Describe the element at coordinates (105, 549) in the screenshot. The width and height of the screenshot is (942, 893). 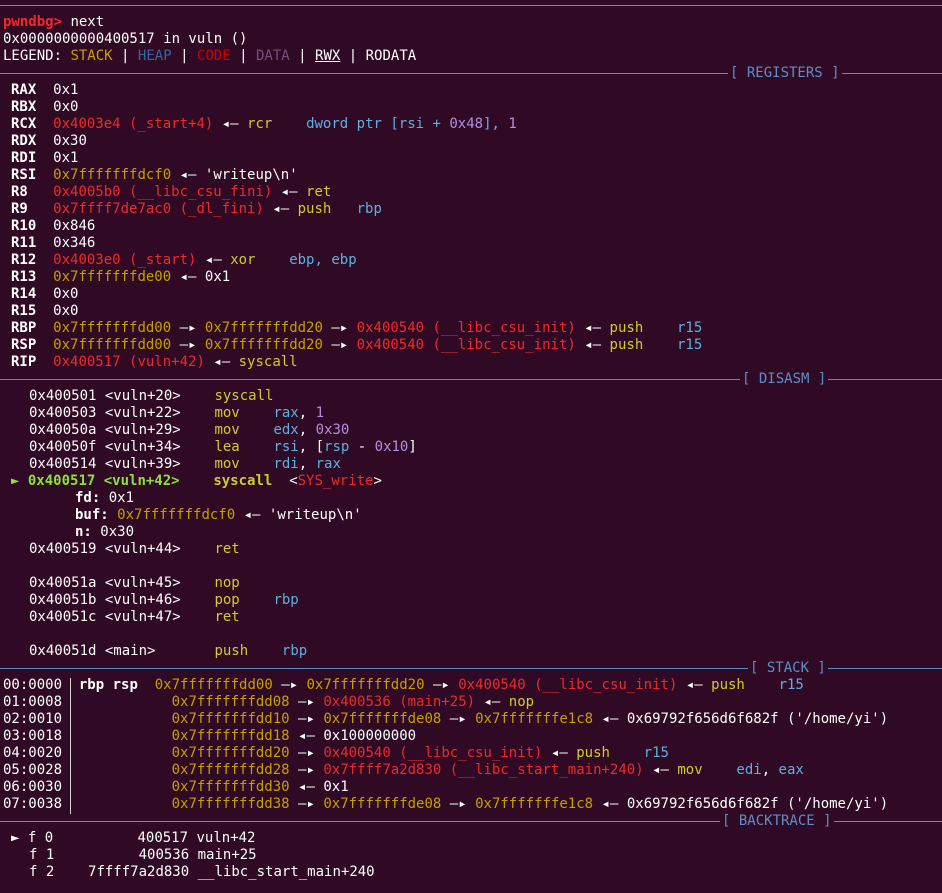
I see `disasm-addr: 0x400519 <vuln+44>` at that location.